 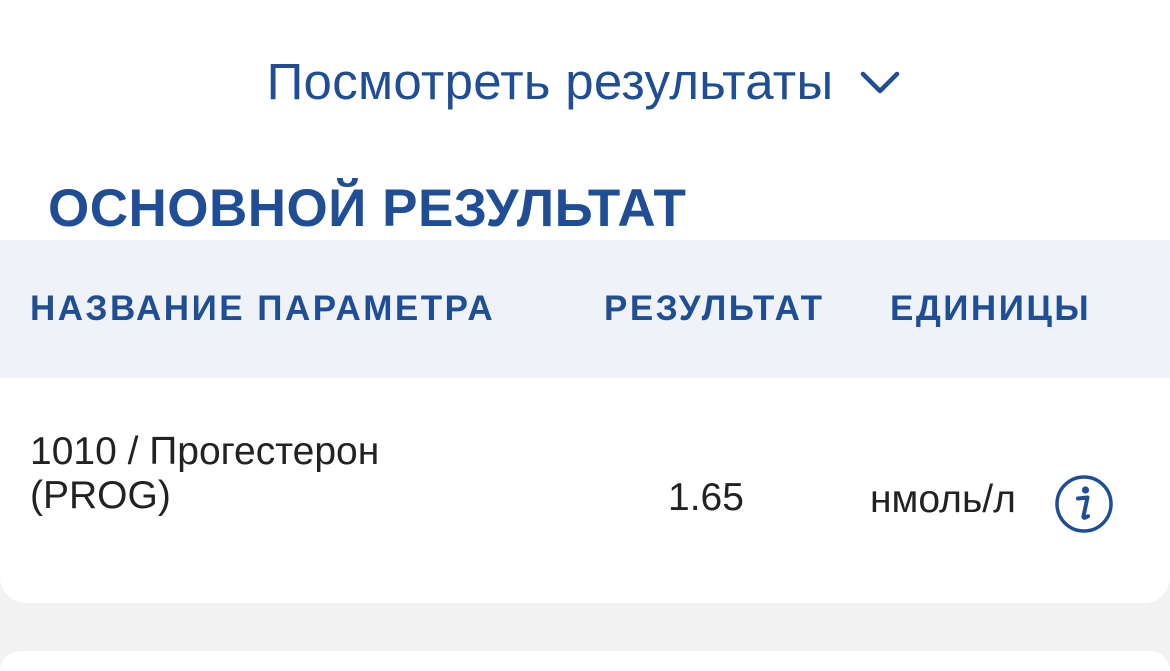 I want to click on parameter-name-cell: 1010 / Прогестерон (PROG), so click(x=265, y=474).